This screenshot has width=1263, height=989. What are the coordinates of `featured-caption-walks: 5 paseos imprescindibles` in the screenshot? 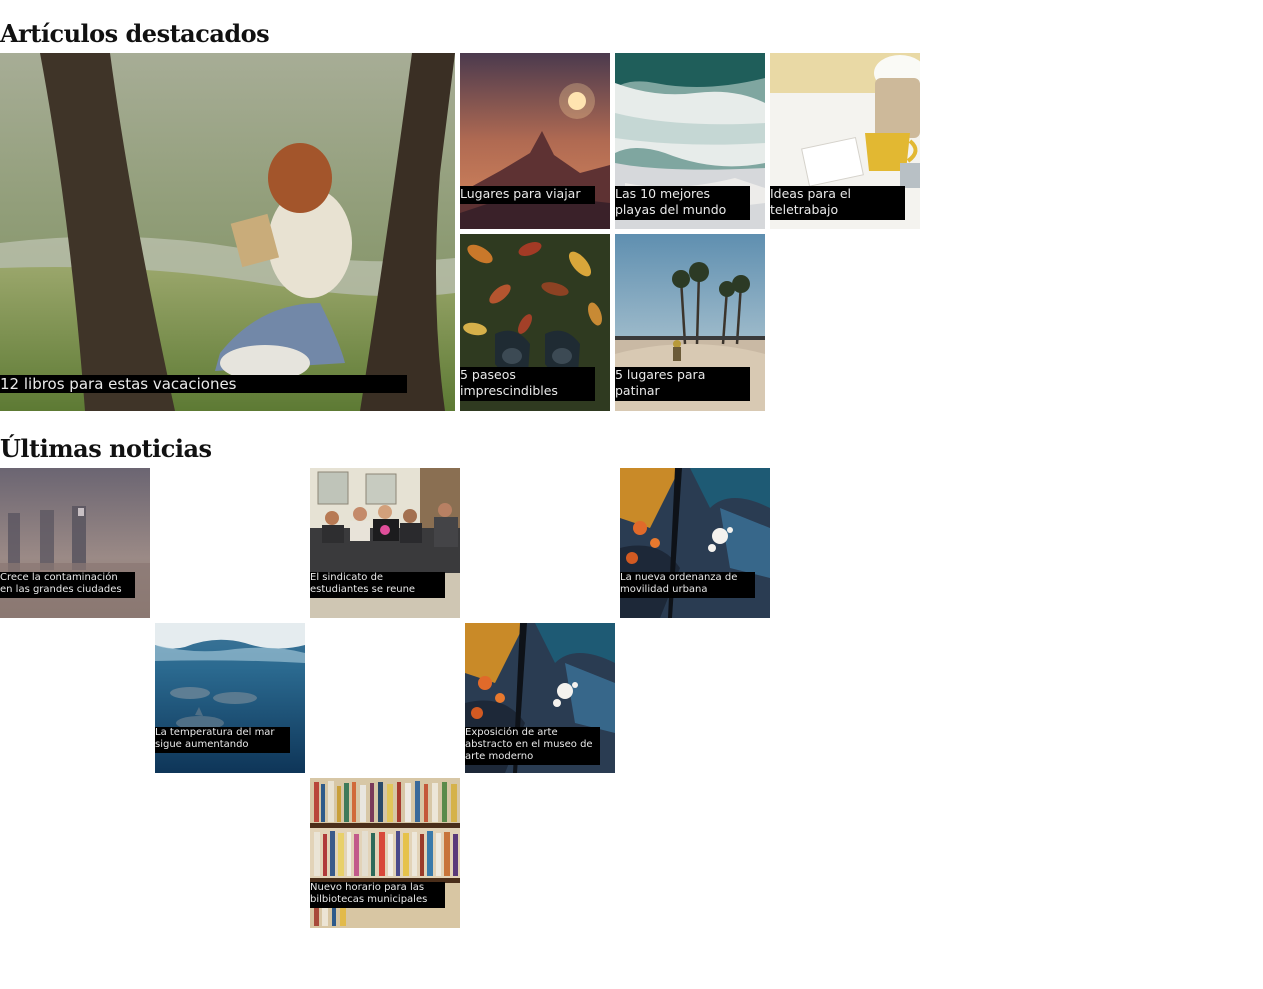 It's located at (527, 384).